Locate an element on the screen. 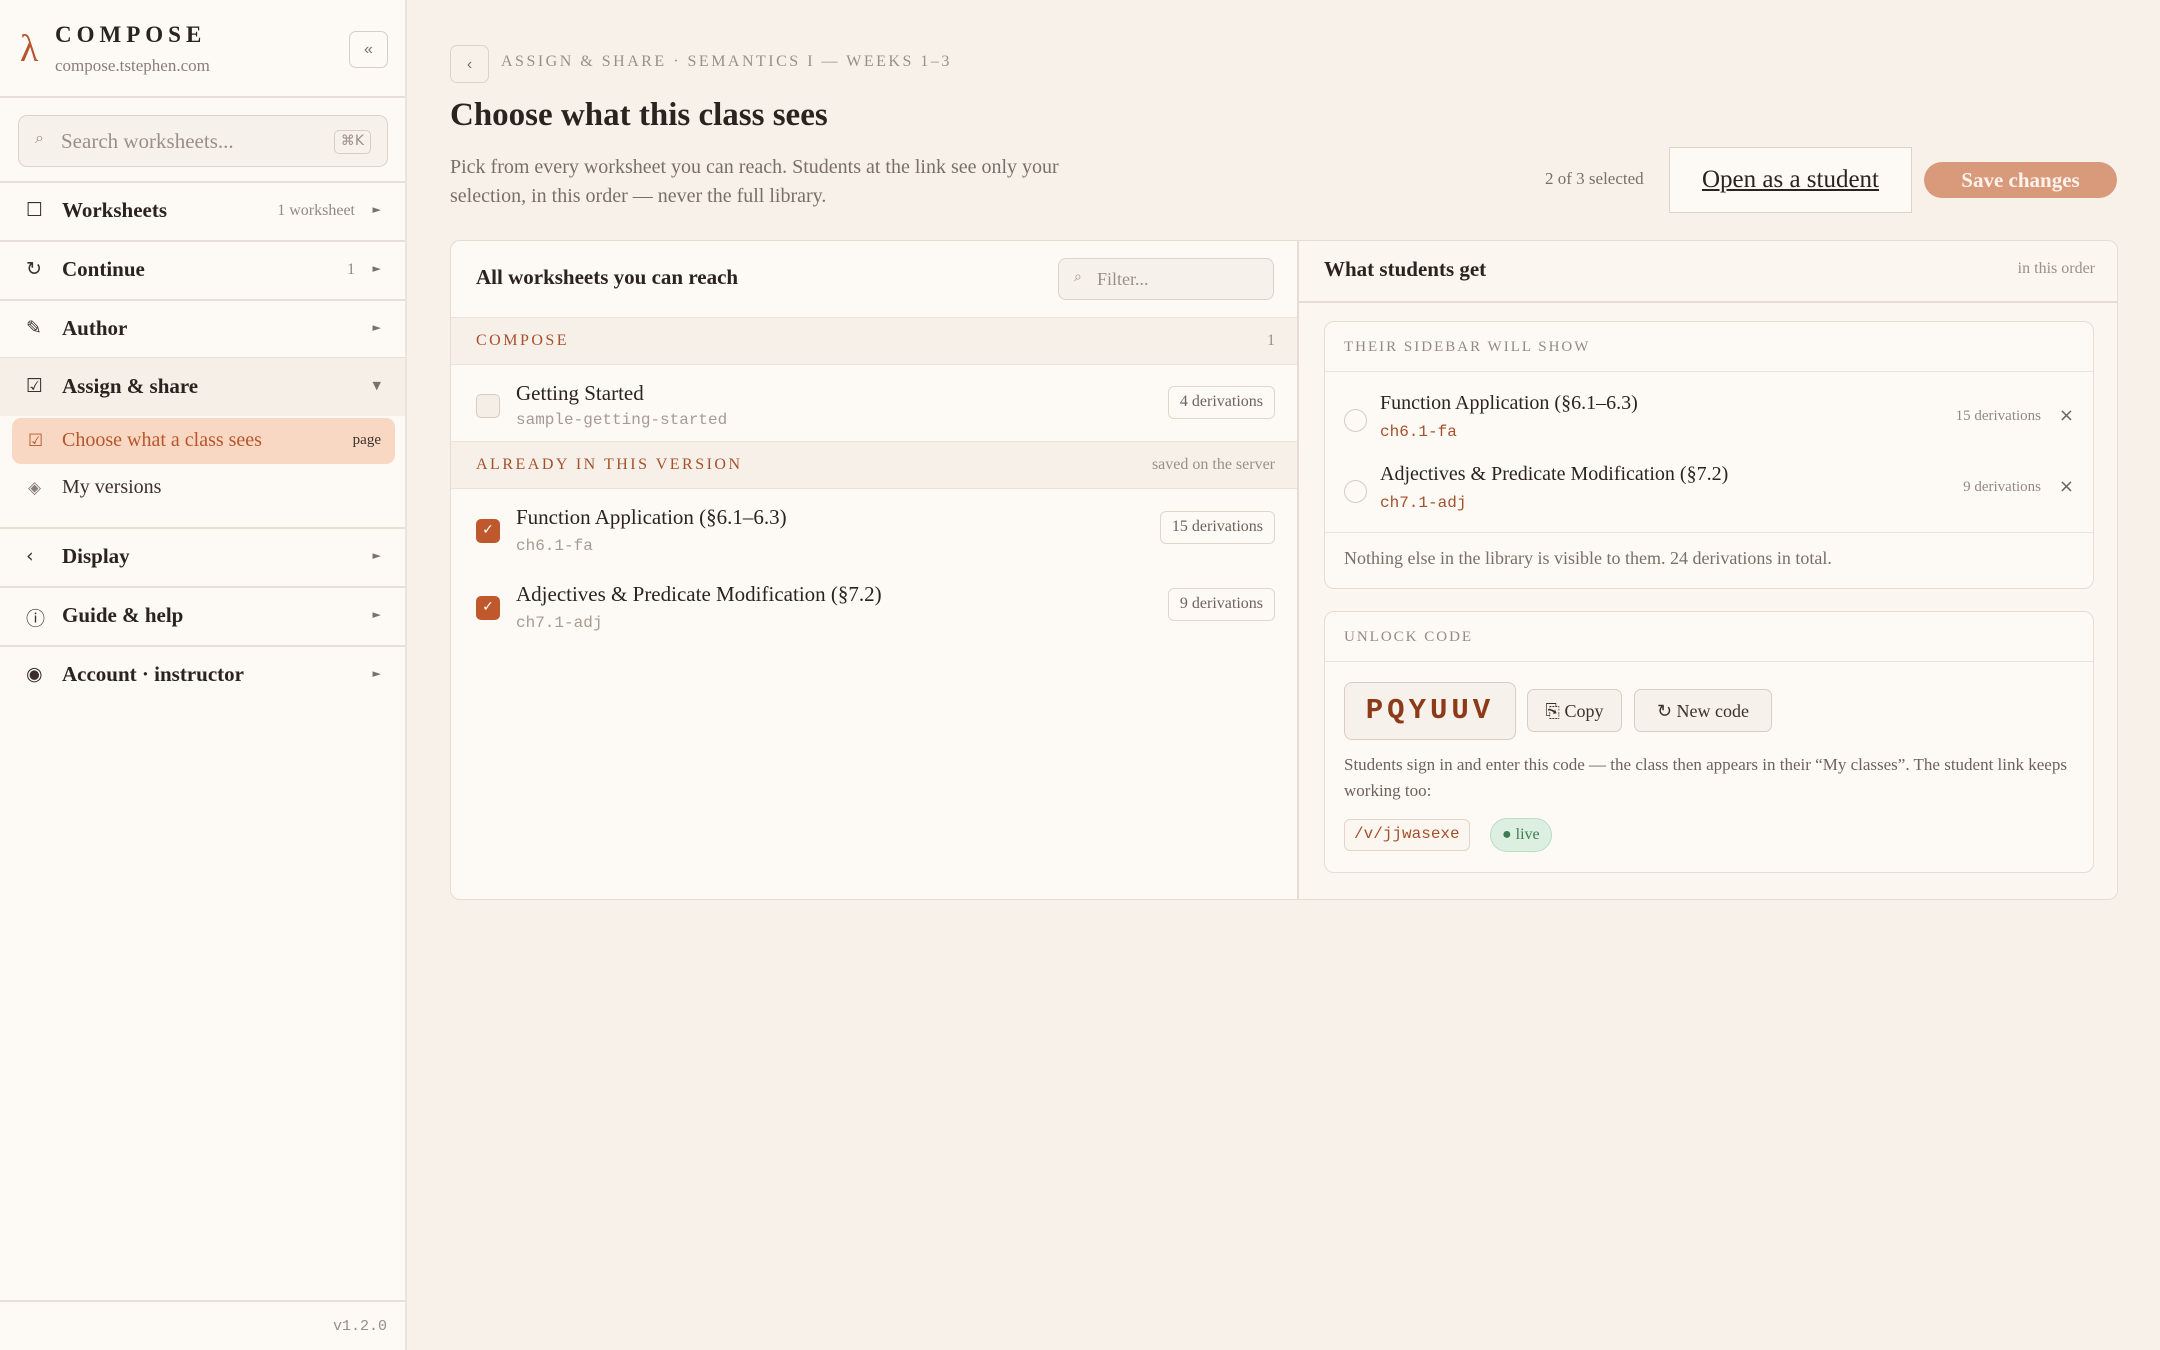 This screenshot has width=2160, height=1350. sidebar-subitem-choose-class: ☑ Choose what a class sees page is located at coordinates (203, 441).